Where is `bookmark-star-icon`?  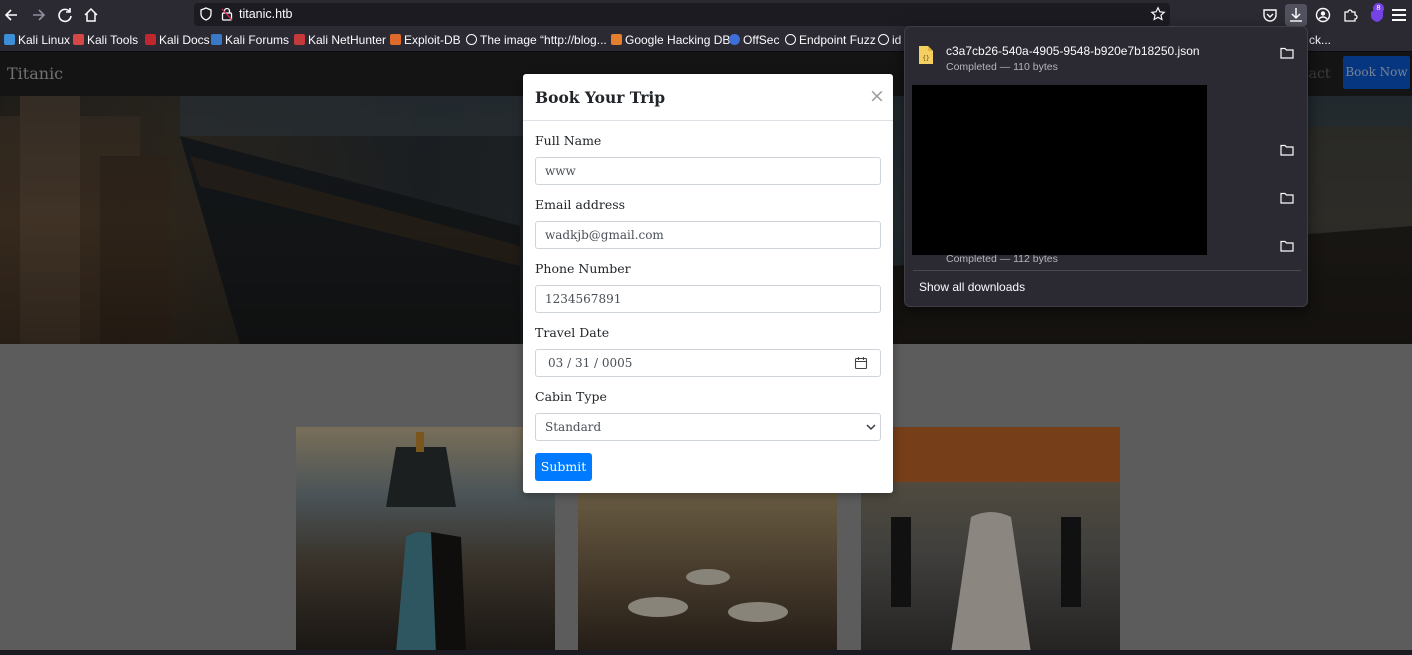
bookmark-star-icon is located at coordinates (1158, 14).